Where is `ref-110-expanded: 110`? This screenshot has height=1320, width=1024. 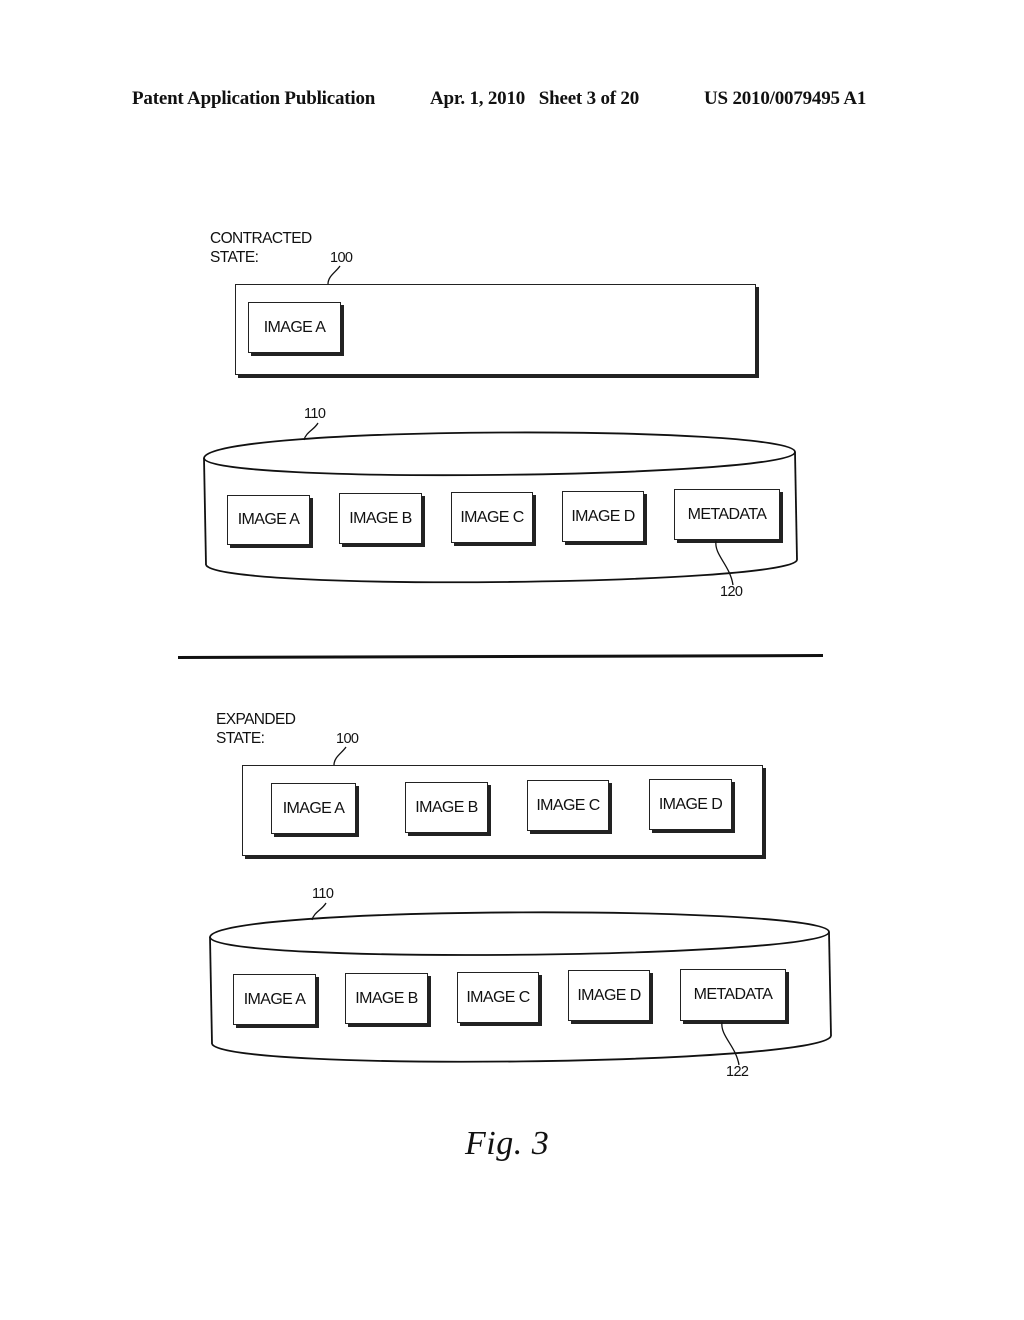 ref-110-expanded: 110 is located at coordinates (323, 894).